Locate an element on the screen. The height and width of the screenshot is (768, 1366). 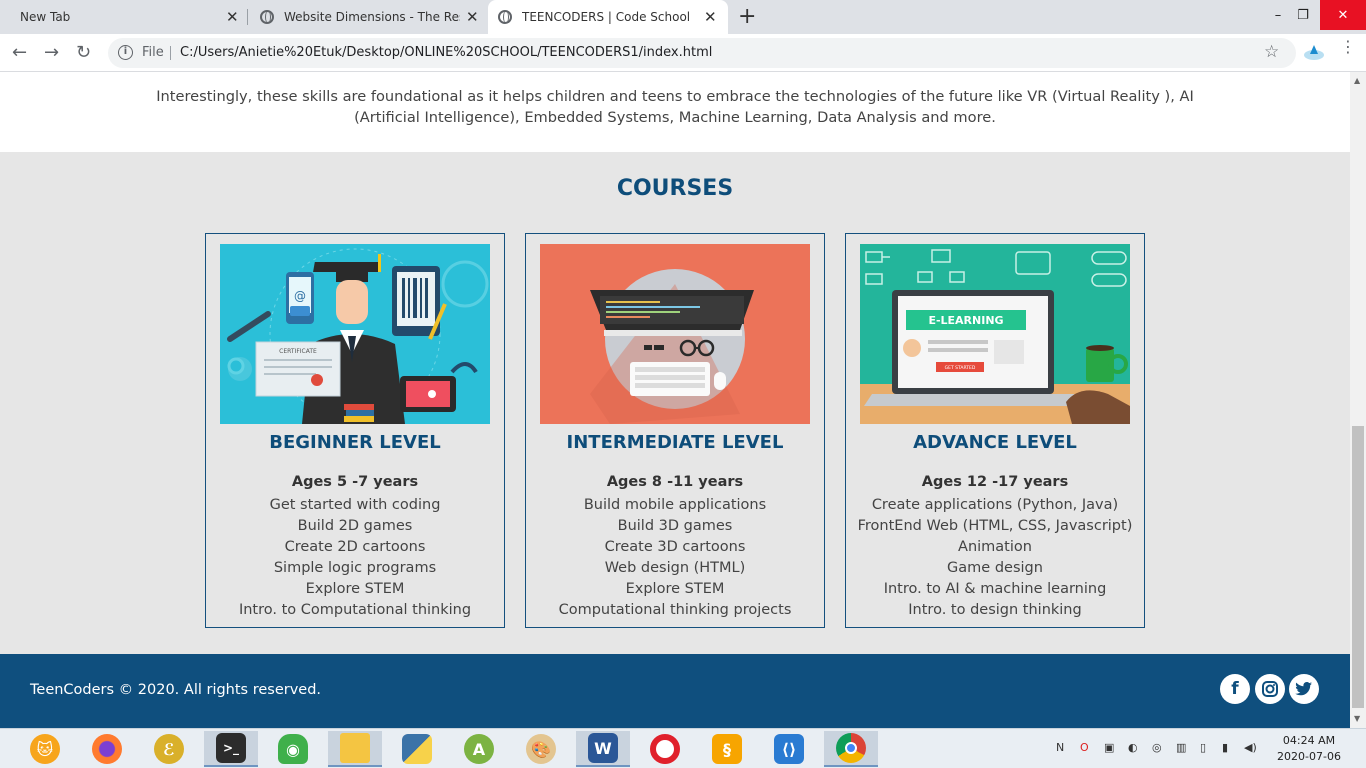
terminal-app-icon: >_ is located at coordinates (231, 749).